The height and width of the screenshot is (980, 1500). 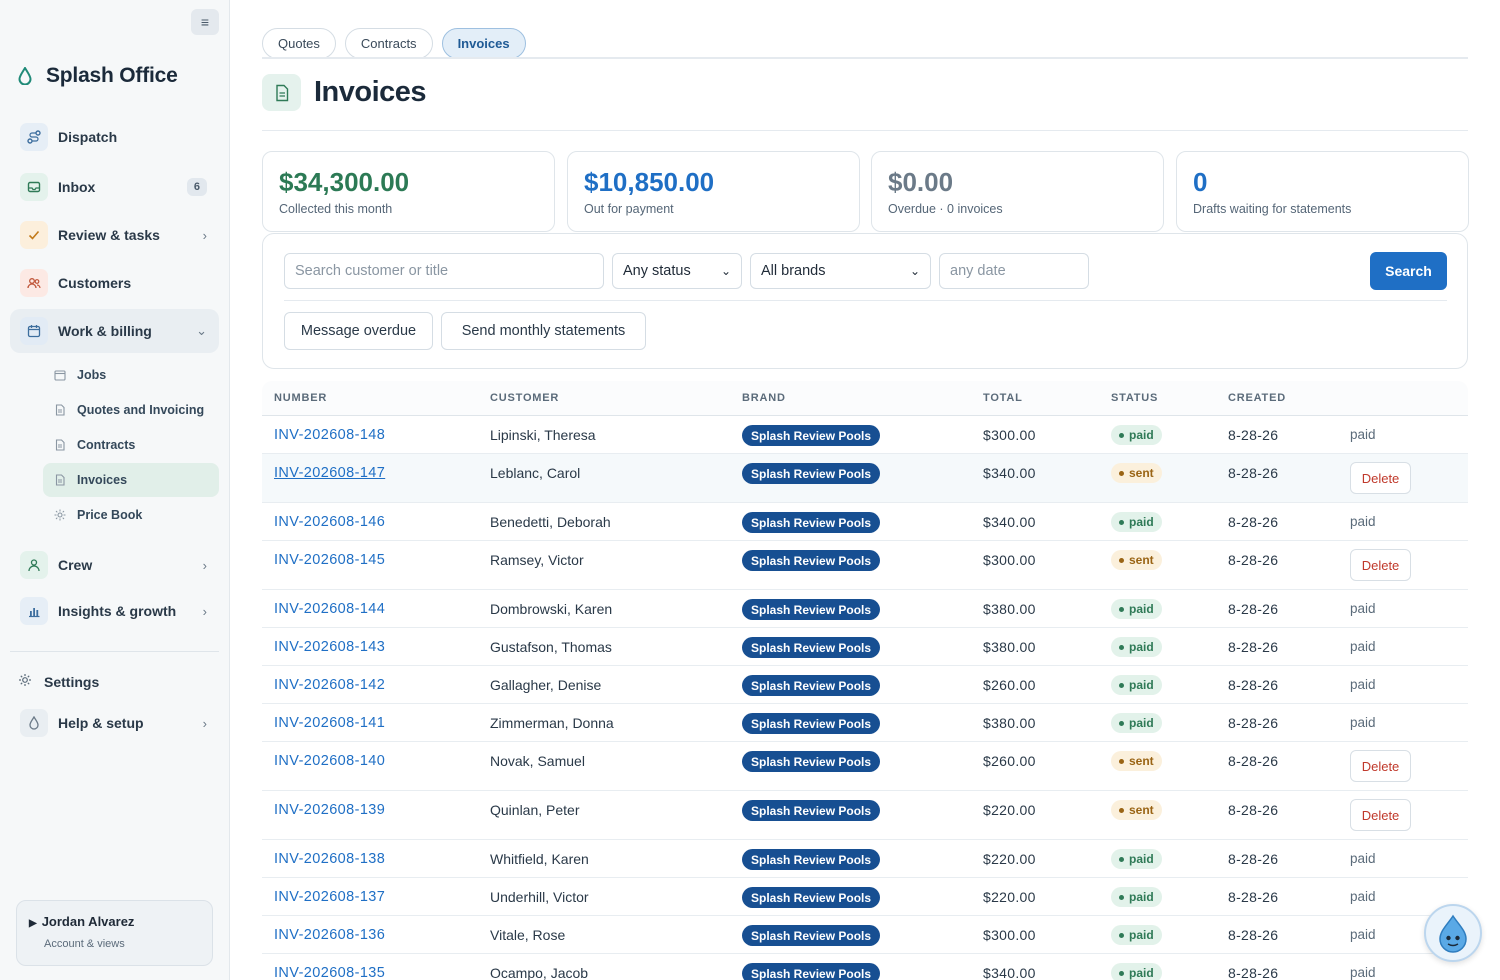 What do you see at coordinates (299, 43) in the screenshot?
I see `tab-quotes: Quotes` at bounding box center [299, 43].